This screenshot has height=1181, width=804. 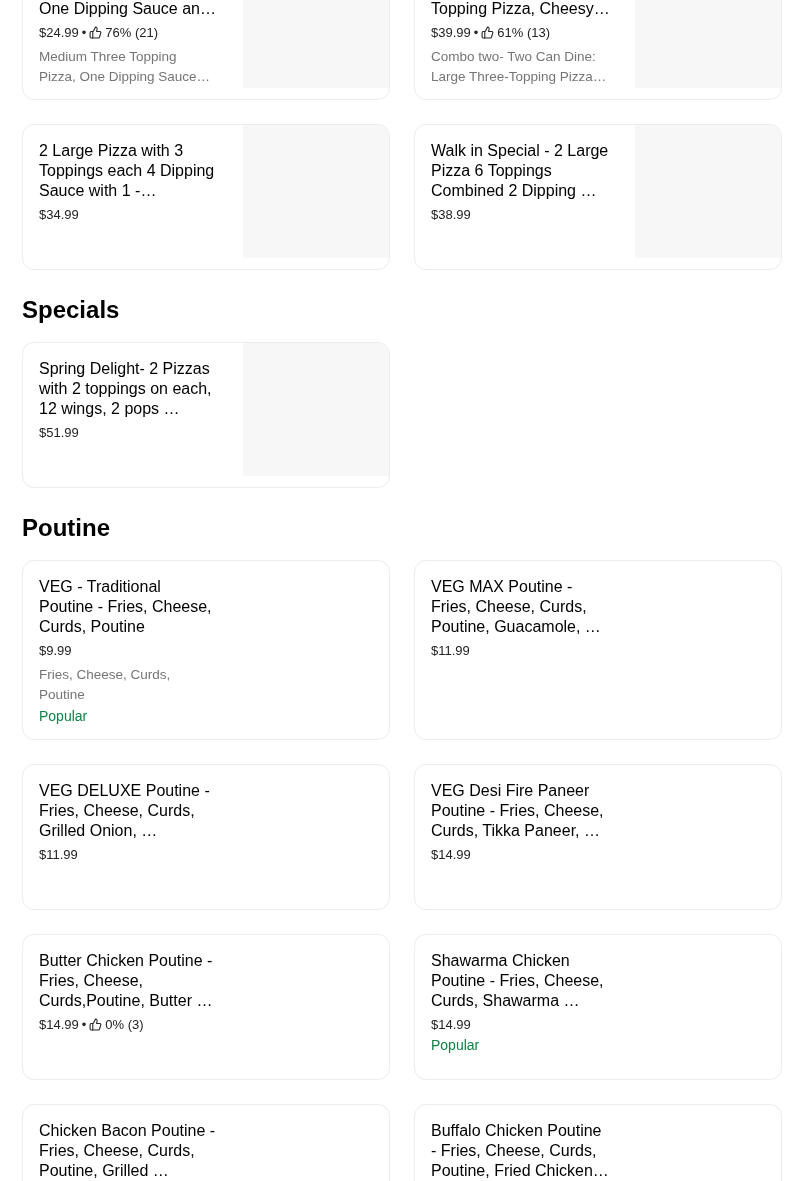 I want to click on menu-item-card: VEG MAX Poutine - Fries, Cheese, Curds, Poutine, Guacamole, … $11.99, so click(x=598, y=650).